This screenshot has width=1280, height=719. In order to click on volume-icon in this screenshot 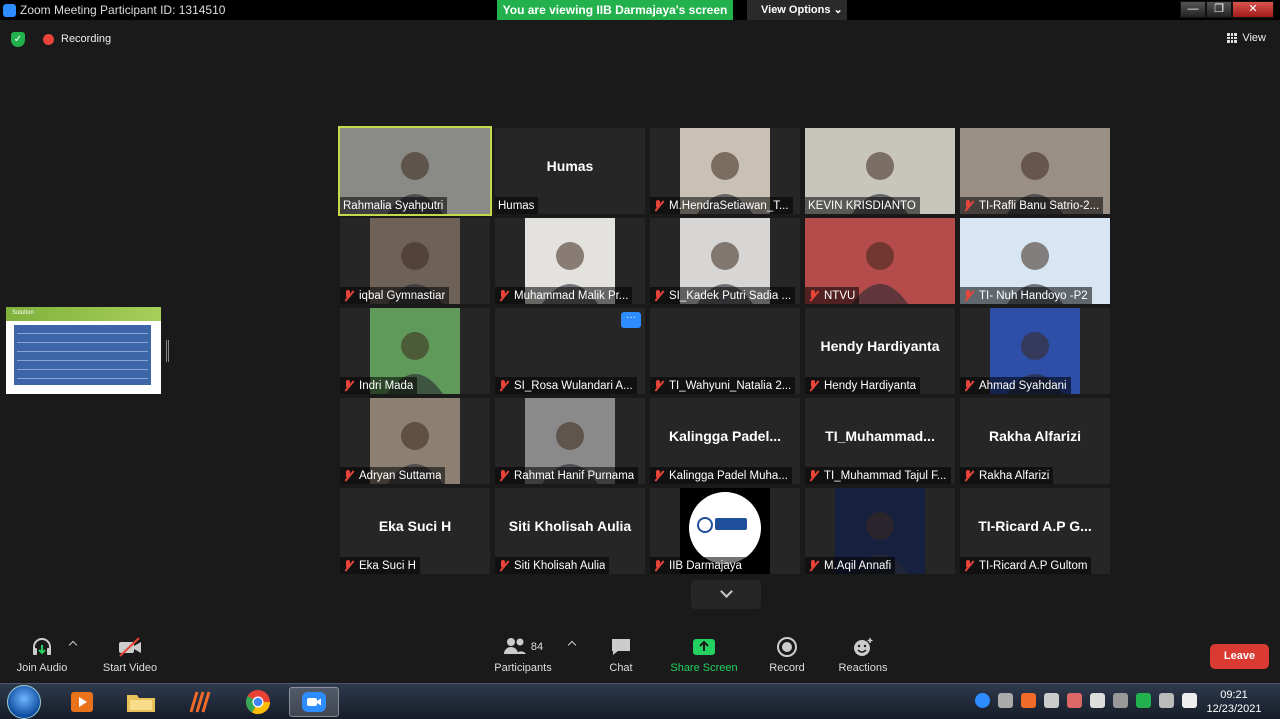, I will do `click(1189, 700)`.